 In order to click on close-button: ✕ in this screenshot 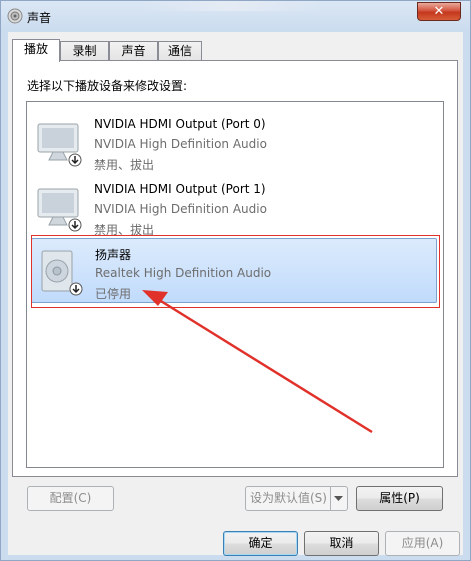, I will do `click(439, 11)`.